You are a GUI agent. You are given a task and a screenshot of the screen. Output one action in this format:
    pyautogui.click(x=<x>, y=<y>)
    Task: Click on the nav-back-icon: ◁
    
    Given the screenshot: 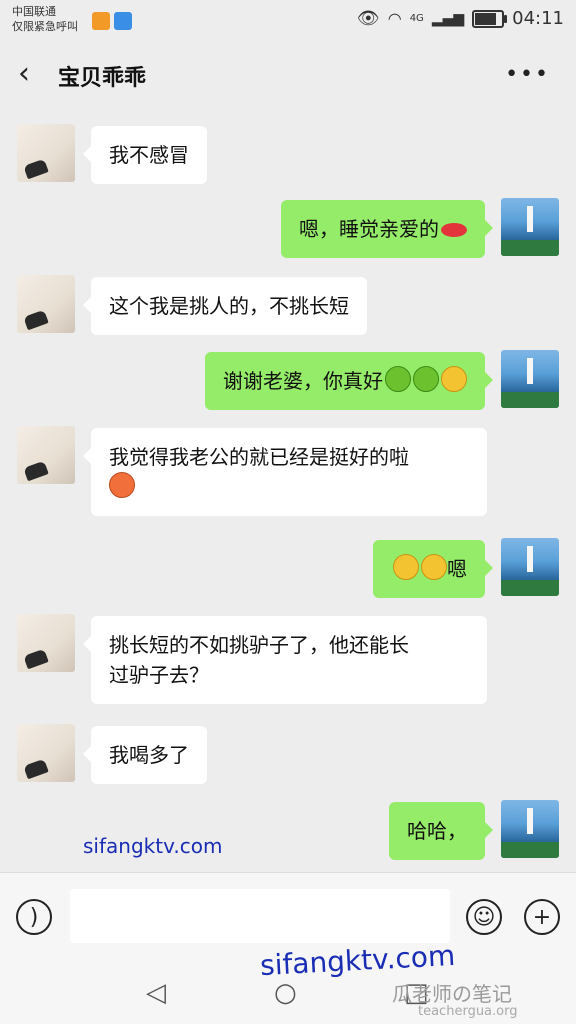 What is the action you would take?
    pyautogui.click(x=156, y=993)
    